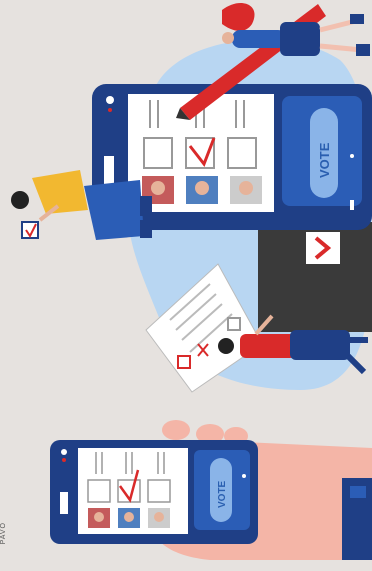 This screenshot has height=571, width=372. I want to click on small-vote-label: VOTE, so click(222, 494).